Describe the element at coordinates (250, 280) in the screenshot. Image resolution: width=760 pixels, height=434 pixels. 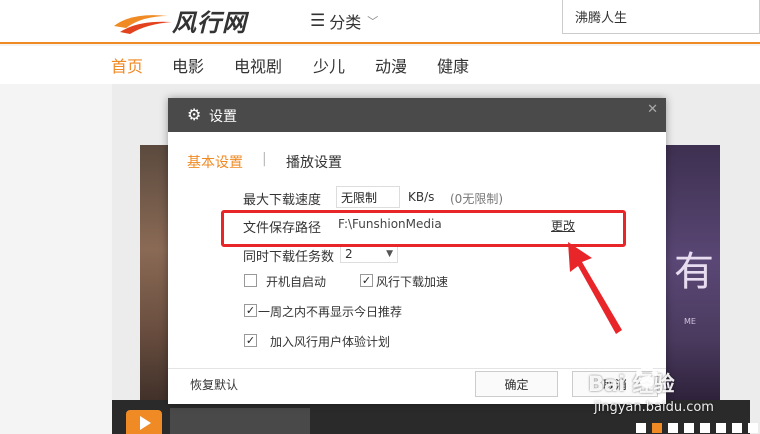
I see `autostart-checkbox` at that location.